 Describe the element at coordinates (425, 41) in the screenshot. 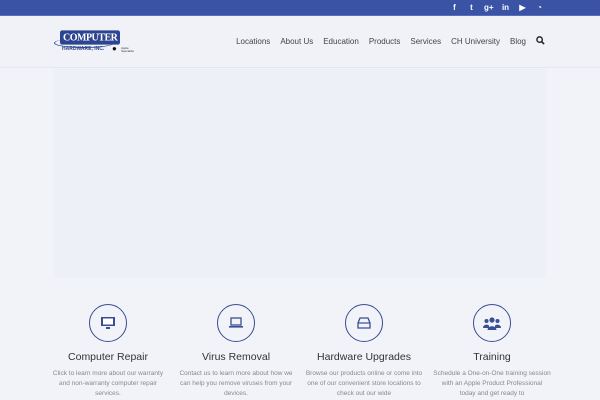

I see `nav-services: Services` at that location.